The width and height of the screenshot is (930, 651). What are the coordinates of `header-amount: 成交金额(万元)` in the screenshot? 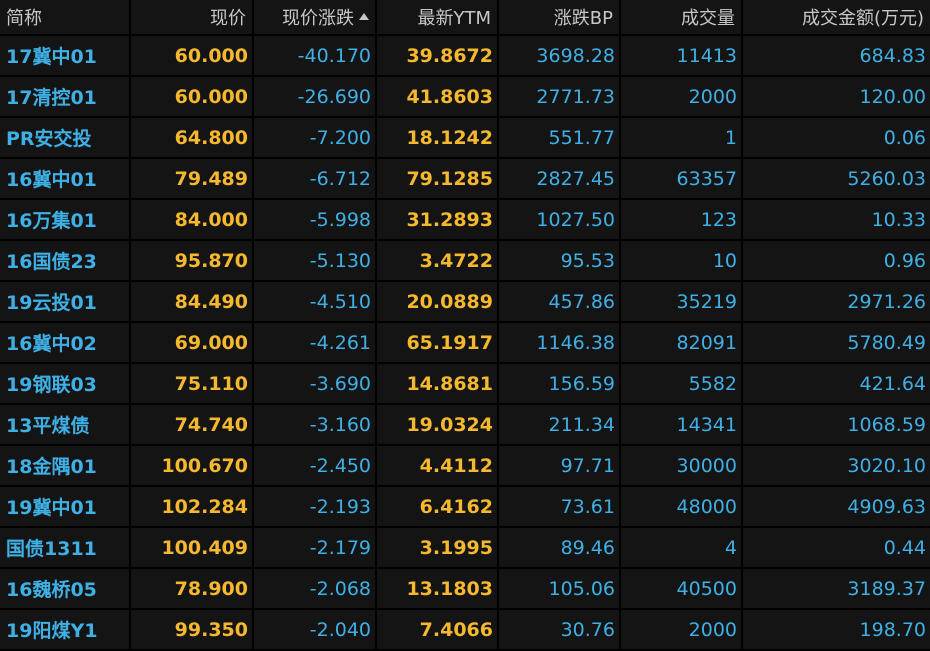 It's located at (836, 18).